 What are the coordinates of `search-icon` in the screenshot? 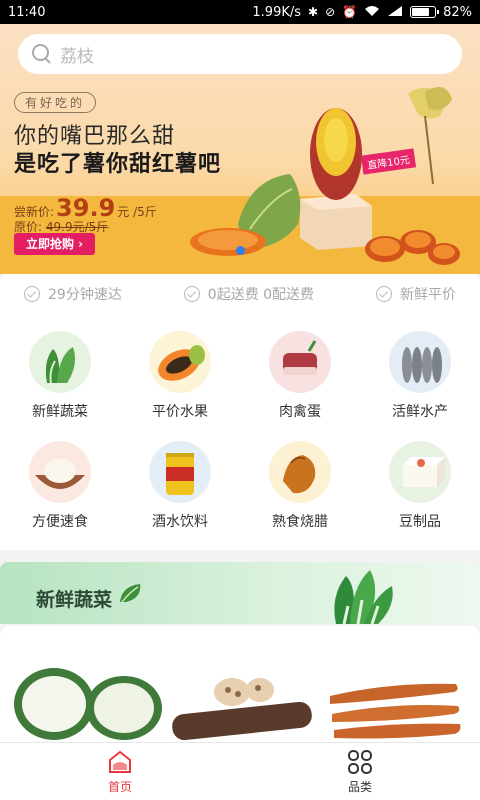 It's located at (42, 54).